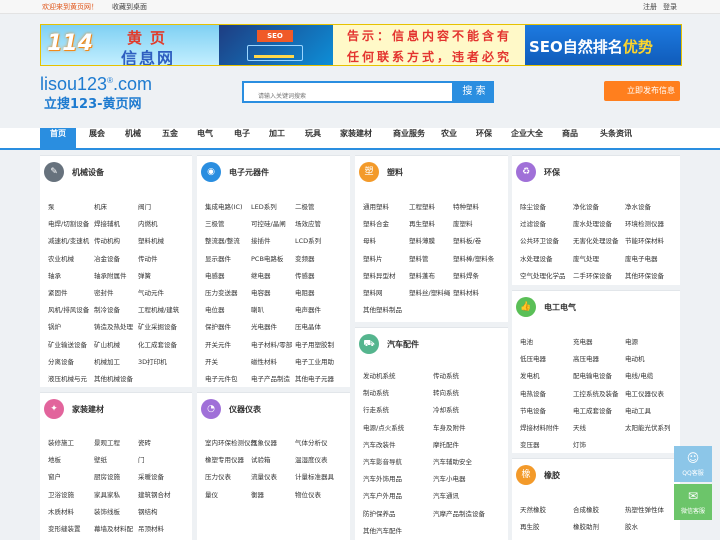 Image resolution: width=720 pixels, height=540 pixels. Describe the element at coordinates (144, 275) in the screenshot. I see `category-link: 弹簧` at that location.